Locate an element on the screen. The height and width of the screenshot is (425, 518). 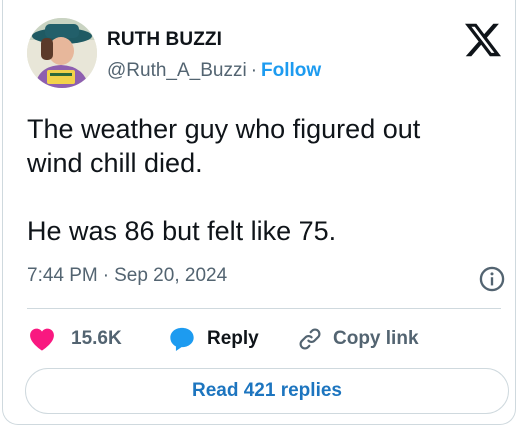
tweet-time: 7:44 PM is located at coordinates (62, 275).